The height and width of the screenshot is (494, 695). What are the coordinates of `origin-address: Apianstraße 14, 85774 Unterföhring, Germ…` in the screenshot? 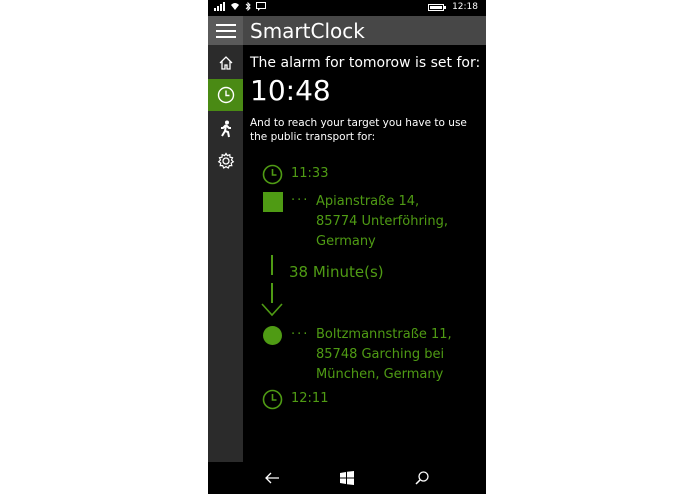 It's located at (382, 222).